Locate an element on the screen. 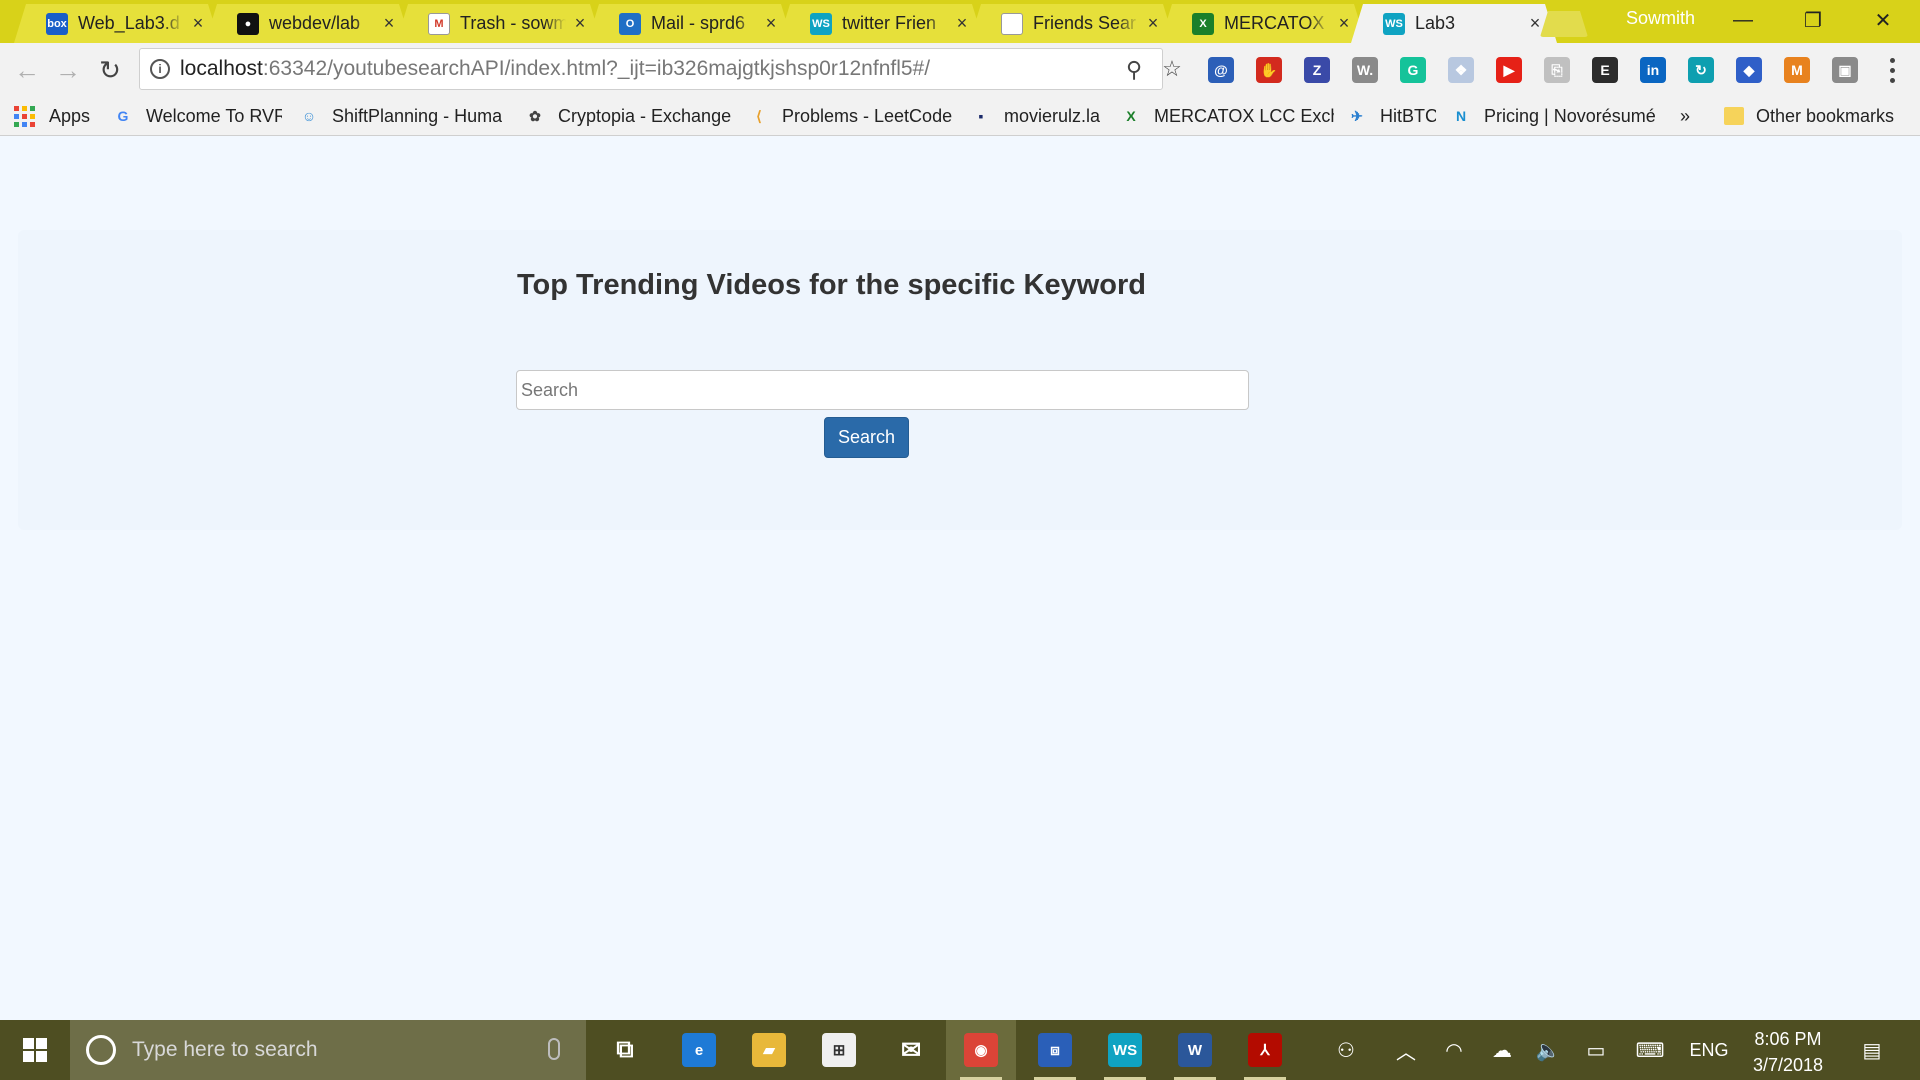  search-input is located at coordinates (882, 390).